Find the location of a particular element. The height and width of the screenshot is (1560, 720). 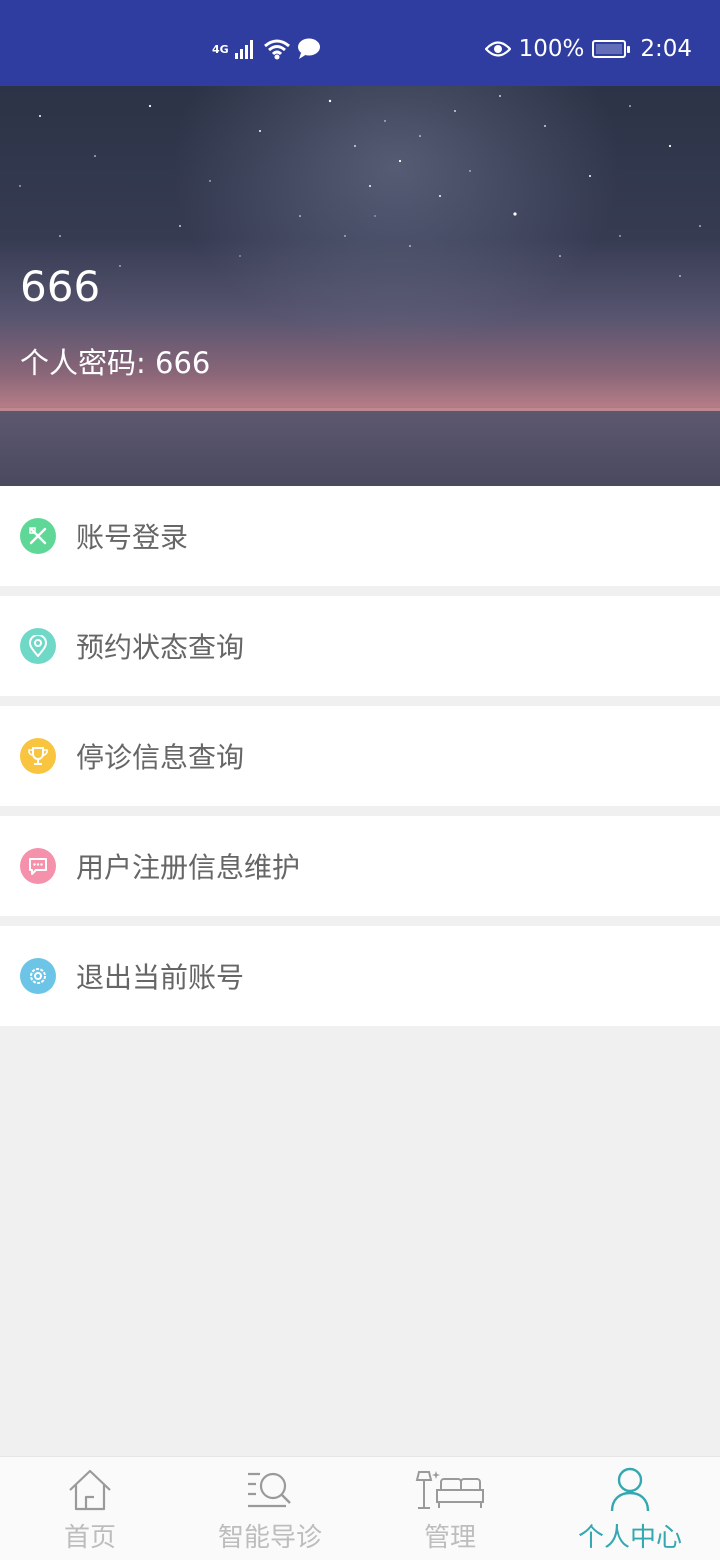

tab-label: 智能导诊 is located at coordinates (269, 1538).